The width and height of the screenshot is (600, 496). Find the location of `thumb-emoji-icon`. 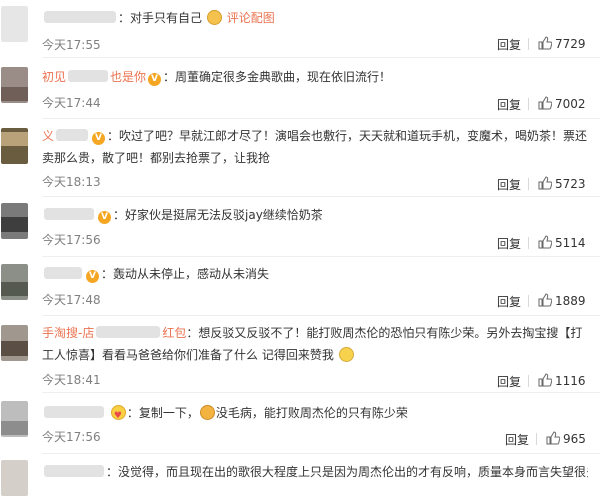

thumb-emoji-icon is located at coordinates (214, 17).